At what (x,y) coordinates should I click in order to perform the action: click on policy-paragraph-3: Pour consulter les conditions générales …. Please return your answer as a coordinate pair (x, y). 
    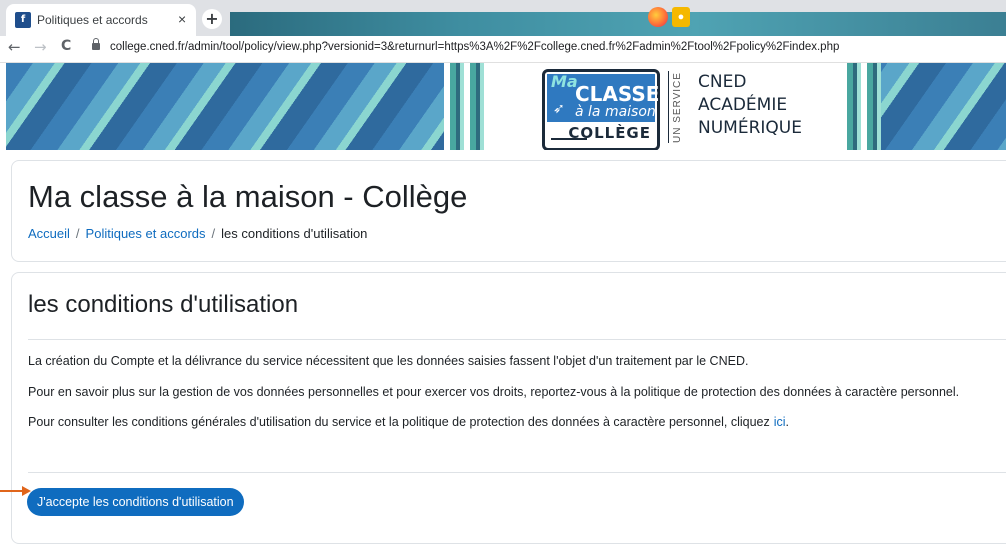
    Looking at the image, I should click on (408, 422).